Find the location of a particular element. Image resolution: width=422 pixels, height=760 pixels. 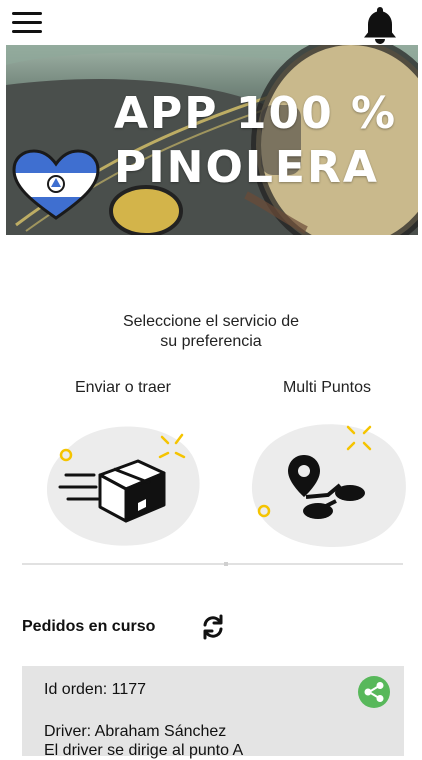

section-divider-left is located at coordinates (123, 564).